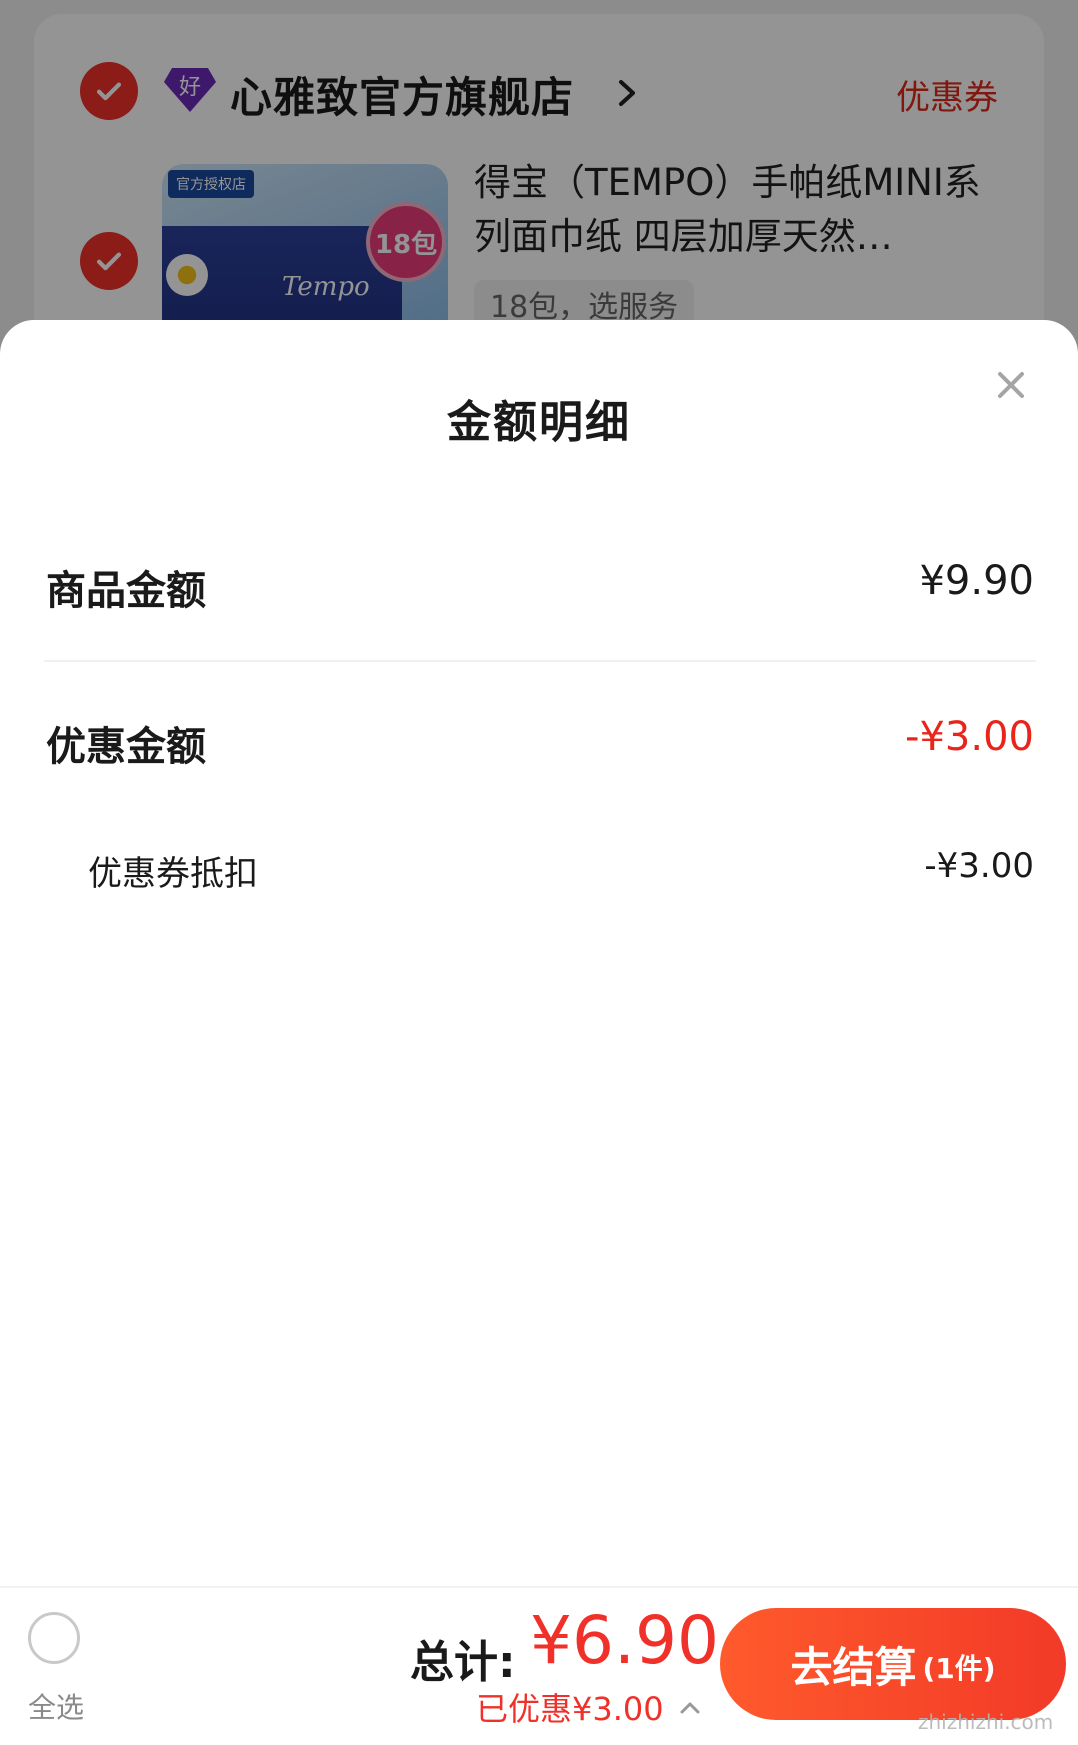  I want to click on sheet-title: 金额明细, so click(539, 422).